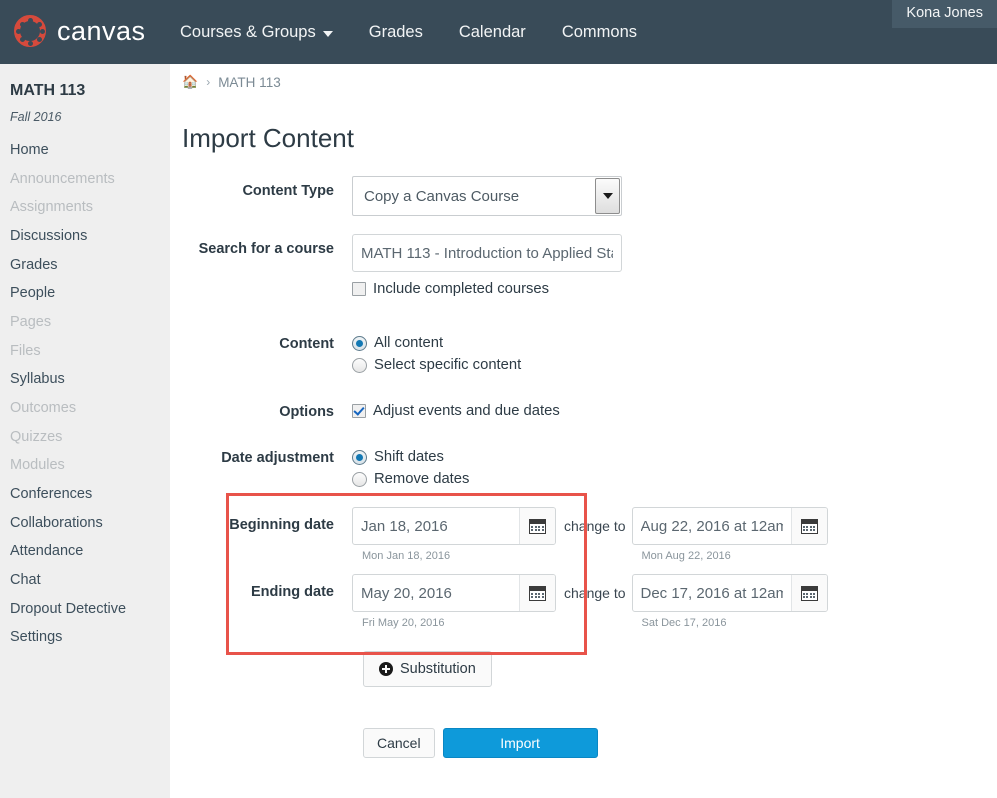  Describe the element at coordinates (89, 236) in the screenshot. I see `sidebar-item-discussions: Discussions` at that location.